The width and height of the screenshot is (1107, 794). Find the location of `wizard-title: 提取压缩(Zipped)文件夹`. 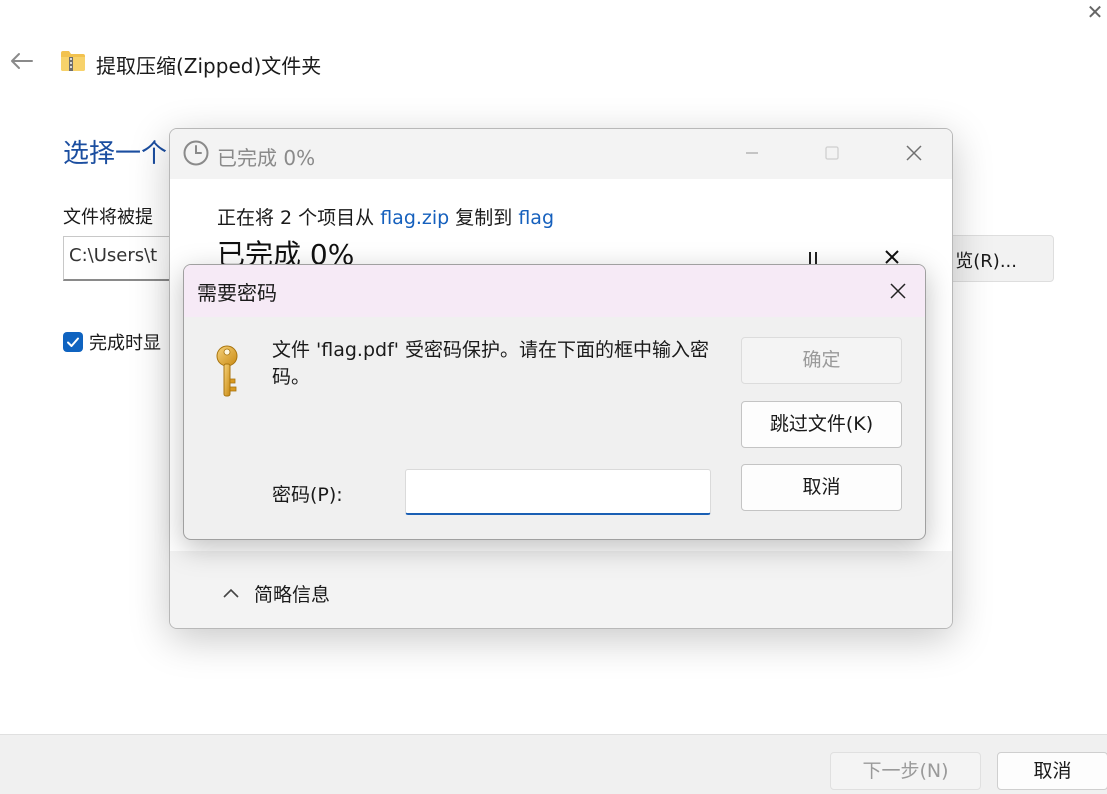

wizard-title: 提取压缩(Zipped)文件夹 is located at coordinates (209, 66).